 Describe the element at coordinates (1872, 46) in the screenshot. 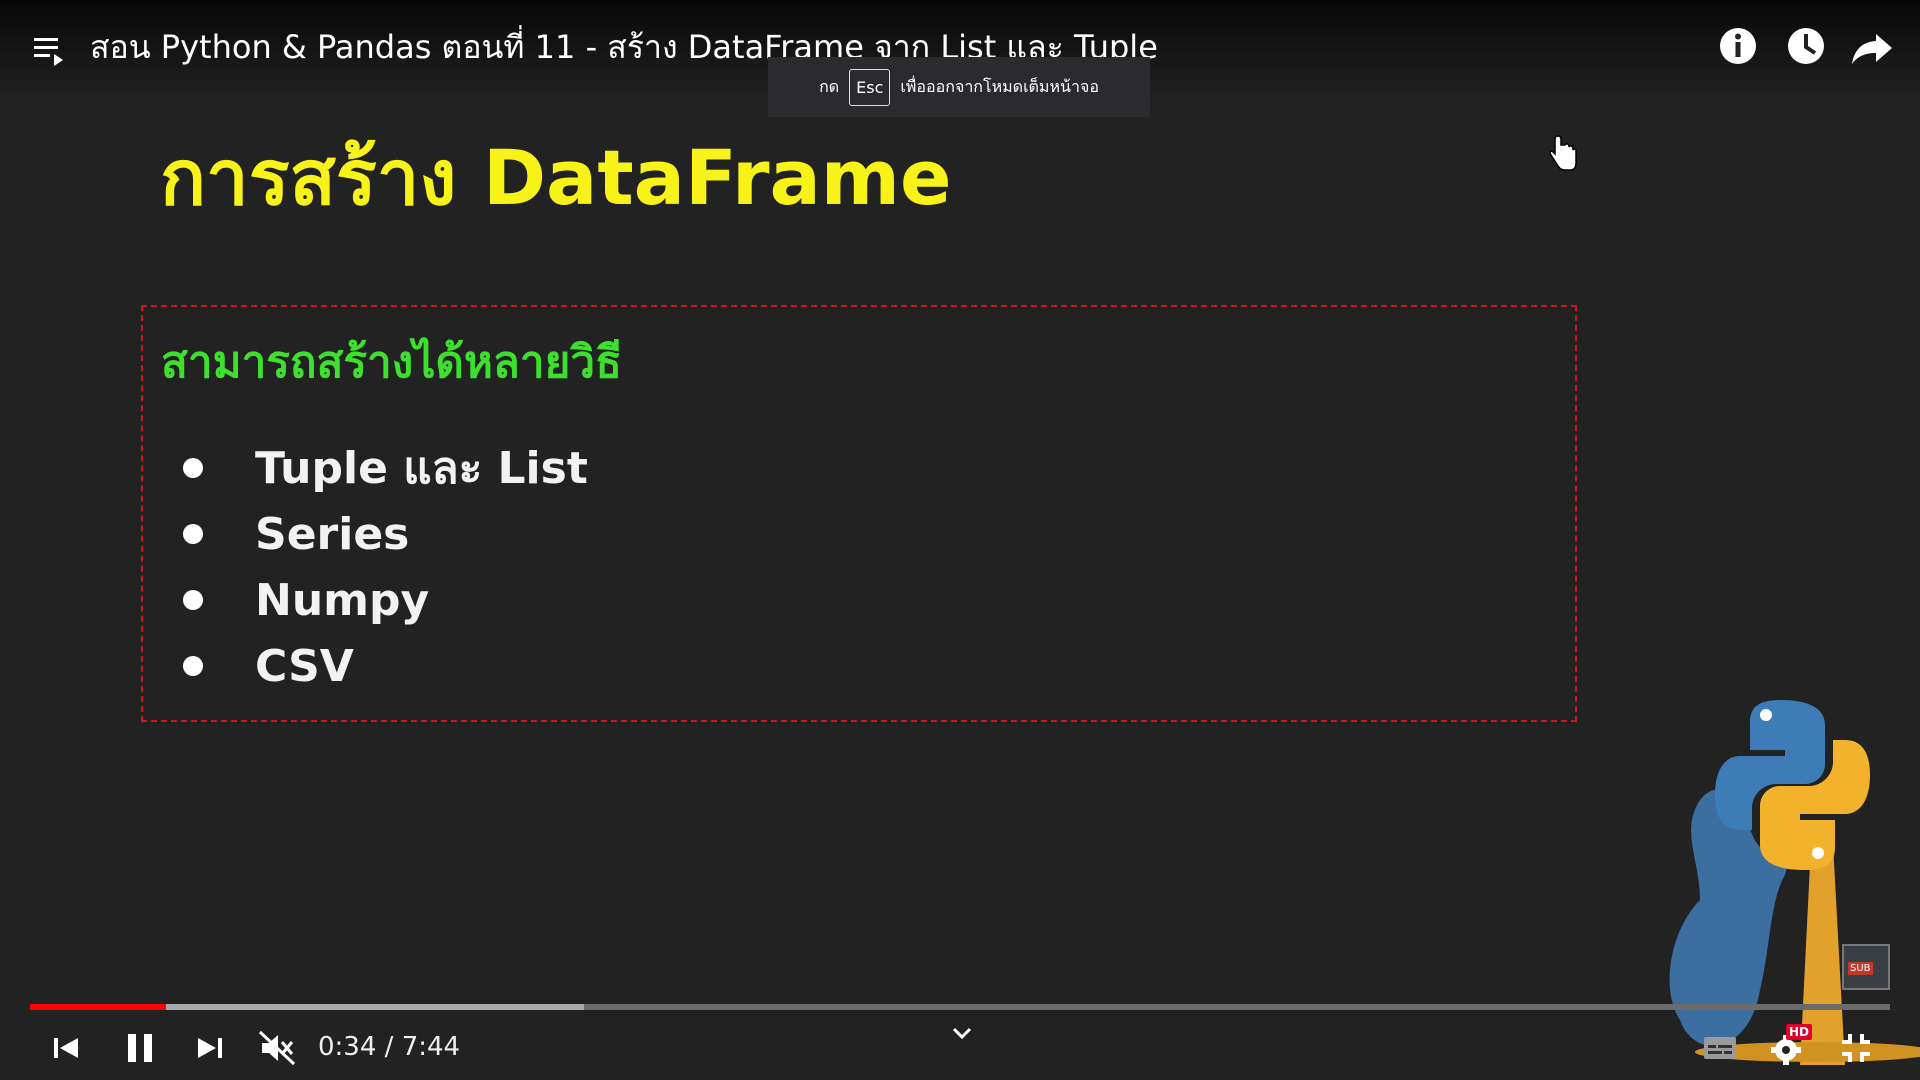

I see `share-icon` at that location.